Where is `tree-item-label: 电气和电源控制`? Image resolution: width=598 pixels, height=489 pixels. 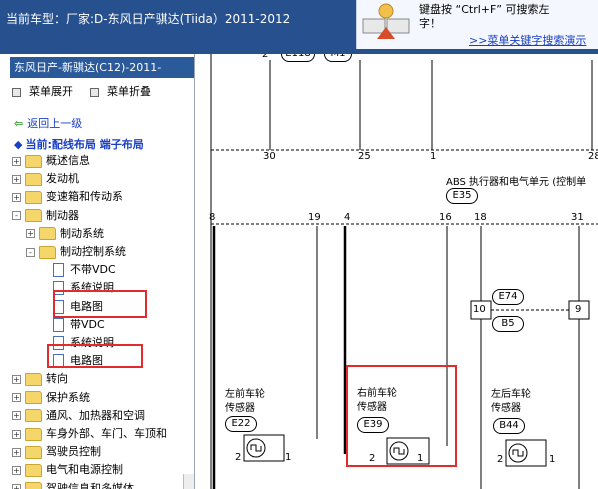 tree-item-label: 电气和电源控制 is located at coordinates (84, 470).